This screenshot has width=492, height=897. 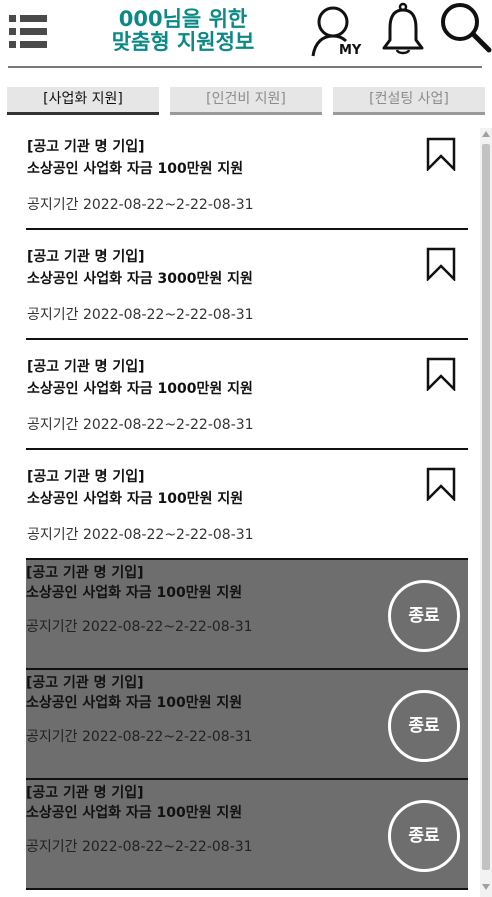 What do you see at coordinates (183, 42) in the screenshot?
I see `title-line-2: 맞춤형 지원정보` at bounding box center [183, 42].